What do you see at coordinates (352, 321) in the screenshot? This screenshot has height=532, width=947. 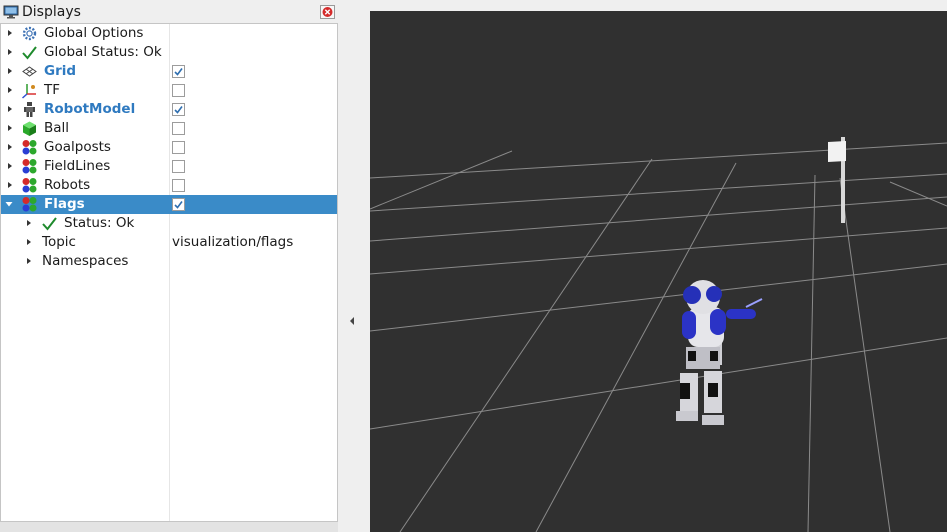 I see `collapse-left-arrow-icon` at bounding box center [352, 321].